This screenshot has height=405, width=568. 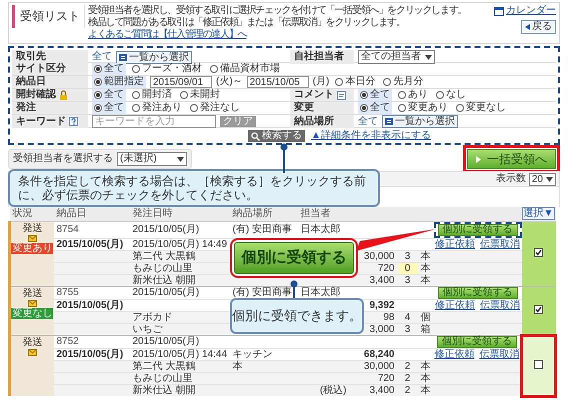 What do you see at coordinates (278, 10) in the screenshot?
I see `description-text: 受領担当者を選択し、受領する取引に選択チェックを付けて「一括受領へ」をクリックします。` at bounding box center [278, 10].